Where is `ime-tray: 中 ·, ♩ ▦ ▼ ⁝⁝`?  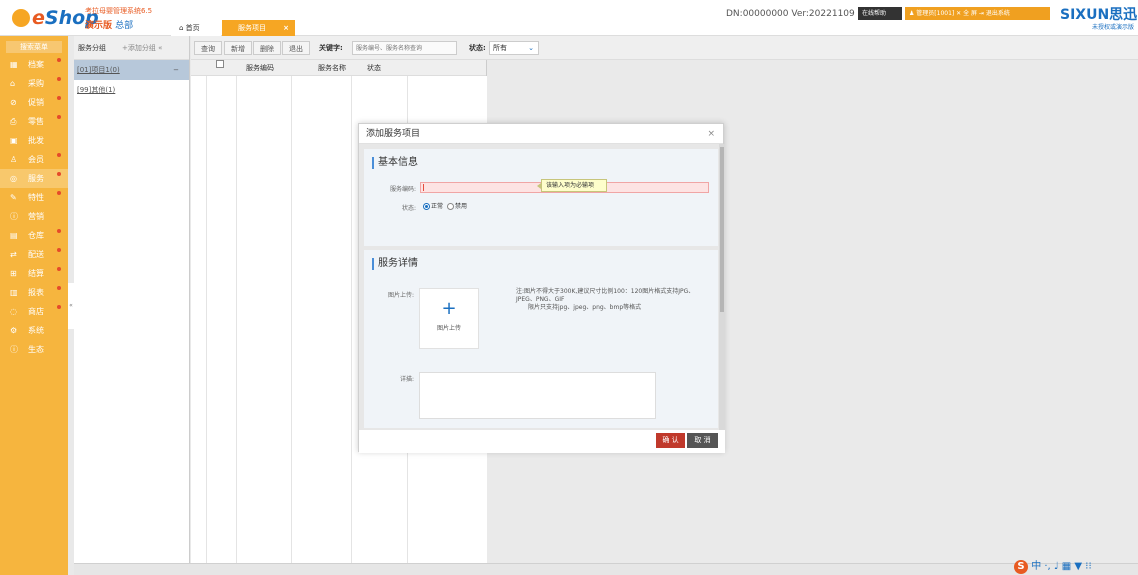
ime-tray: 中 ·, ♩ ▦ ▼ ⁝⁝ is located at coordinates (1061, 566).